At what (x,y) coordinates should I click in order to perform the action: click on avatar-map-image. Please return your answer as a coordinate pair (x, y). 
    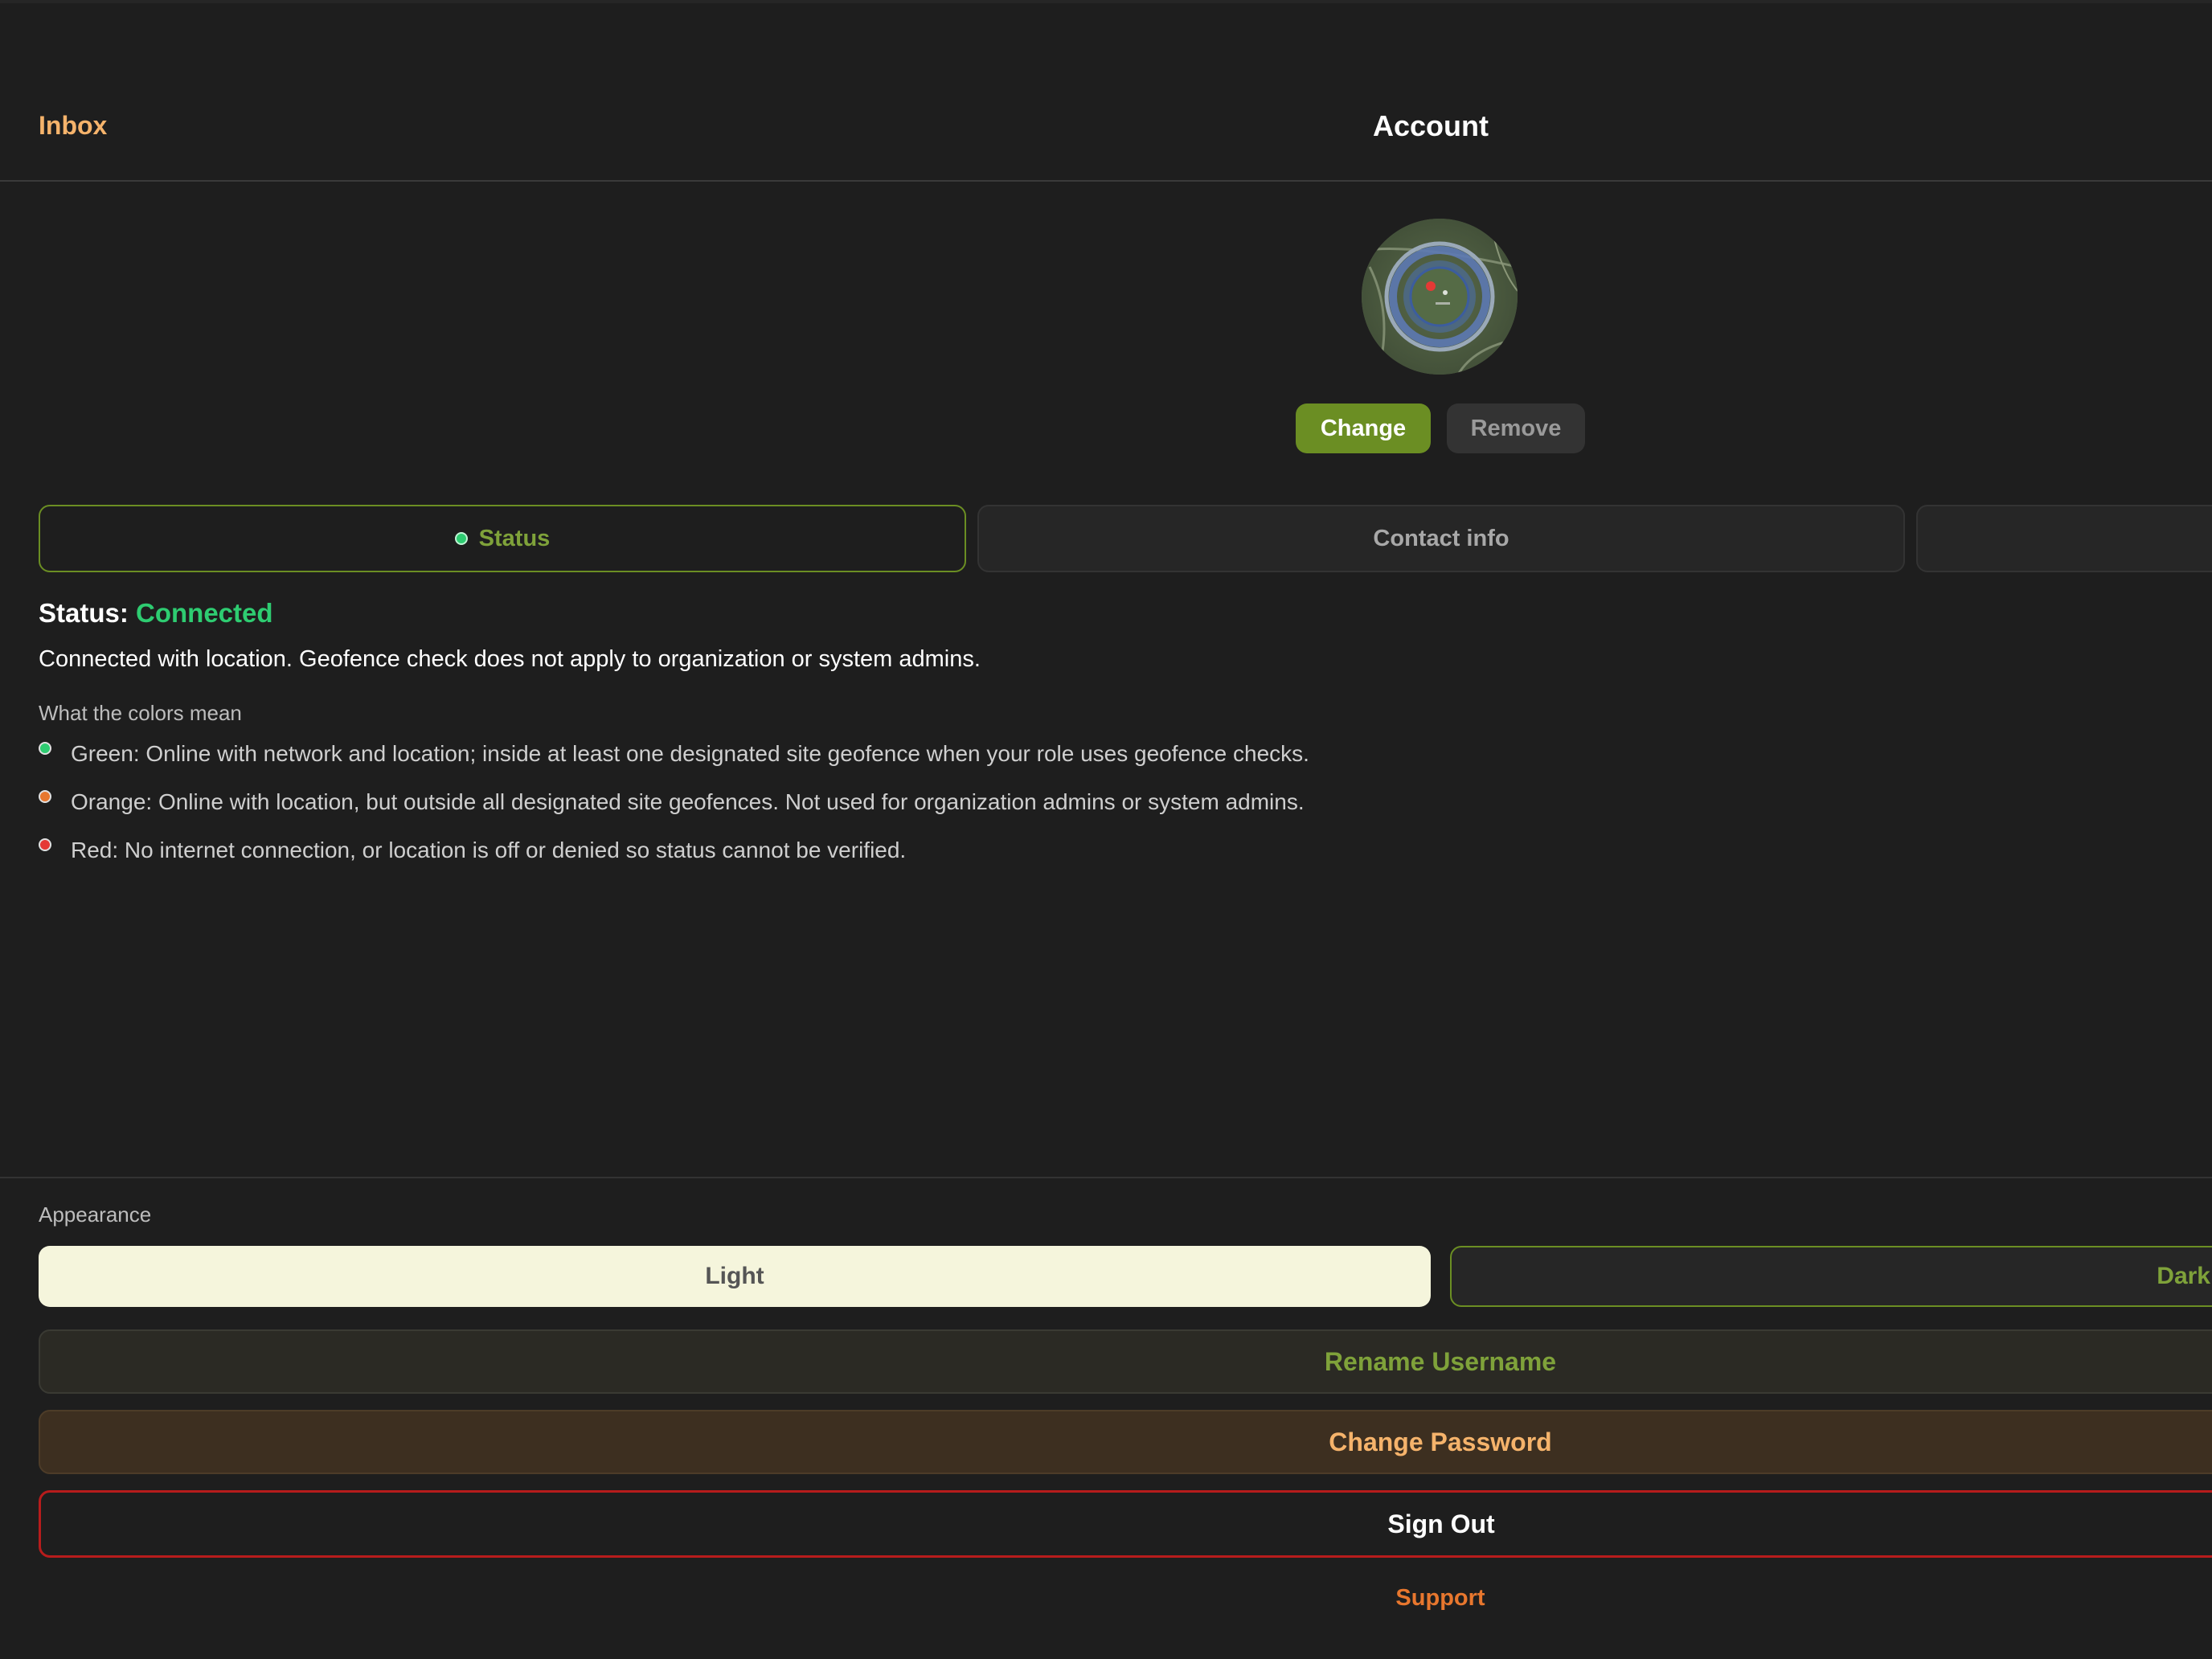
    Looking at the image, I should click on (1440, 297).